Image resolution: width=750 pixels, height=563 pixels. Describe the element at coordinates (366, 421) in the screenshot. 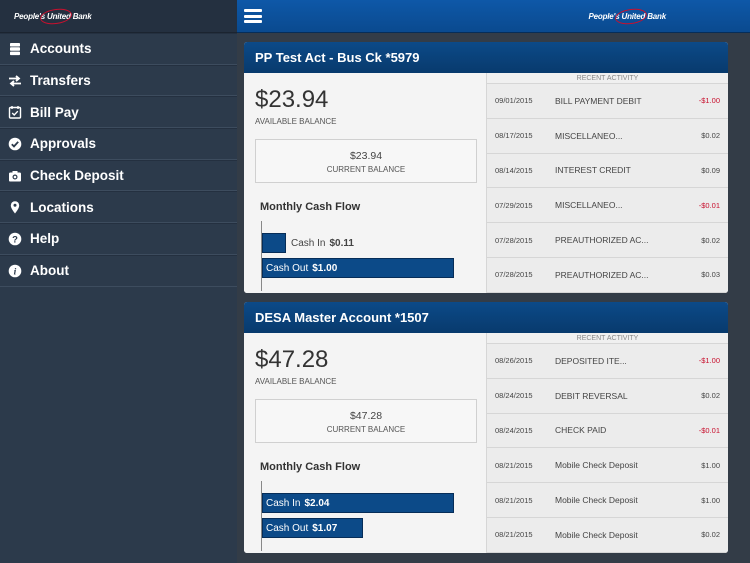

I see `current-balance-box: $47.28 CURRENT BALANCE` at that location.